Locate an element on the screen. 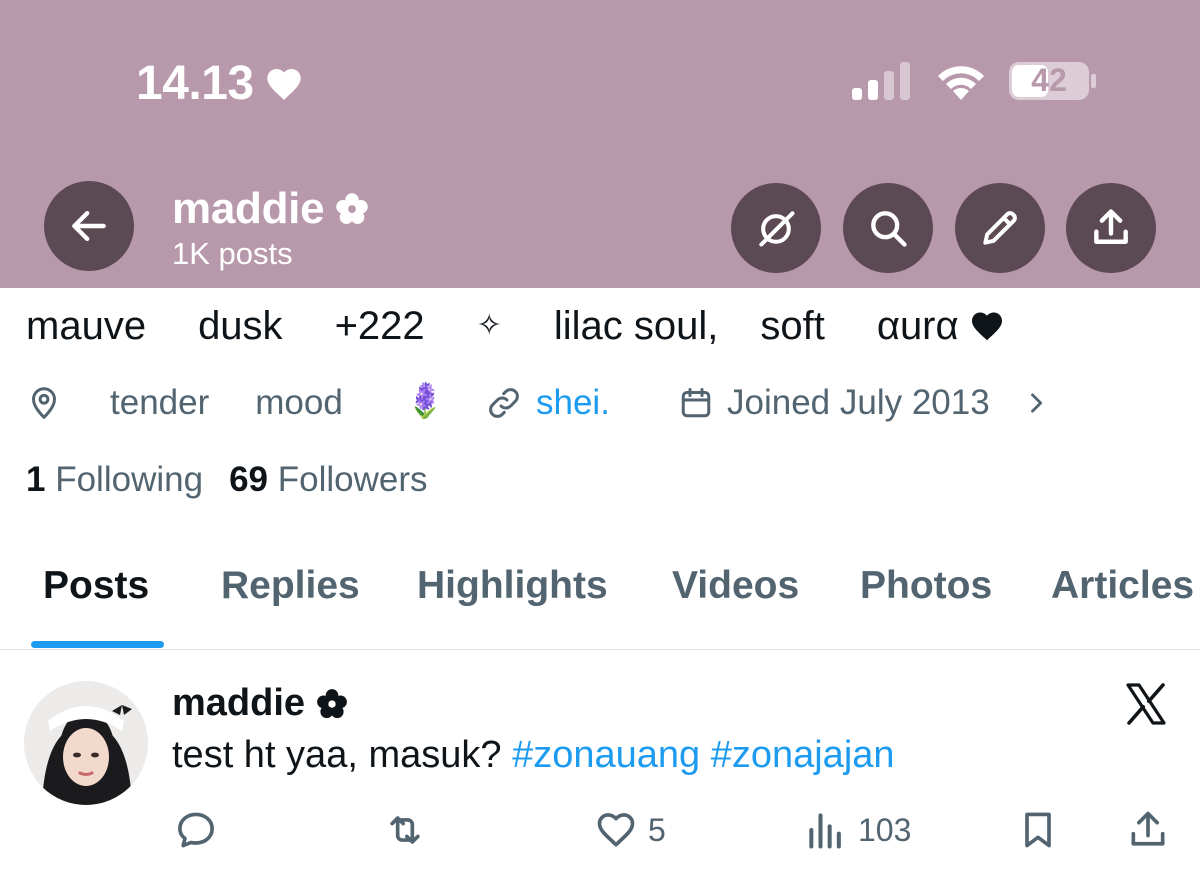 Image resolution: width=1200 pixels, height=884 pixels. grok-button is located at coordinates (776, 228).